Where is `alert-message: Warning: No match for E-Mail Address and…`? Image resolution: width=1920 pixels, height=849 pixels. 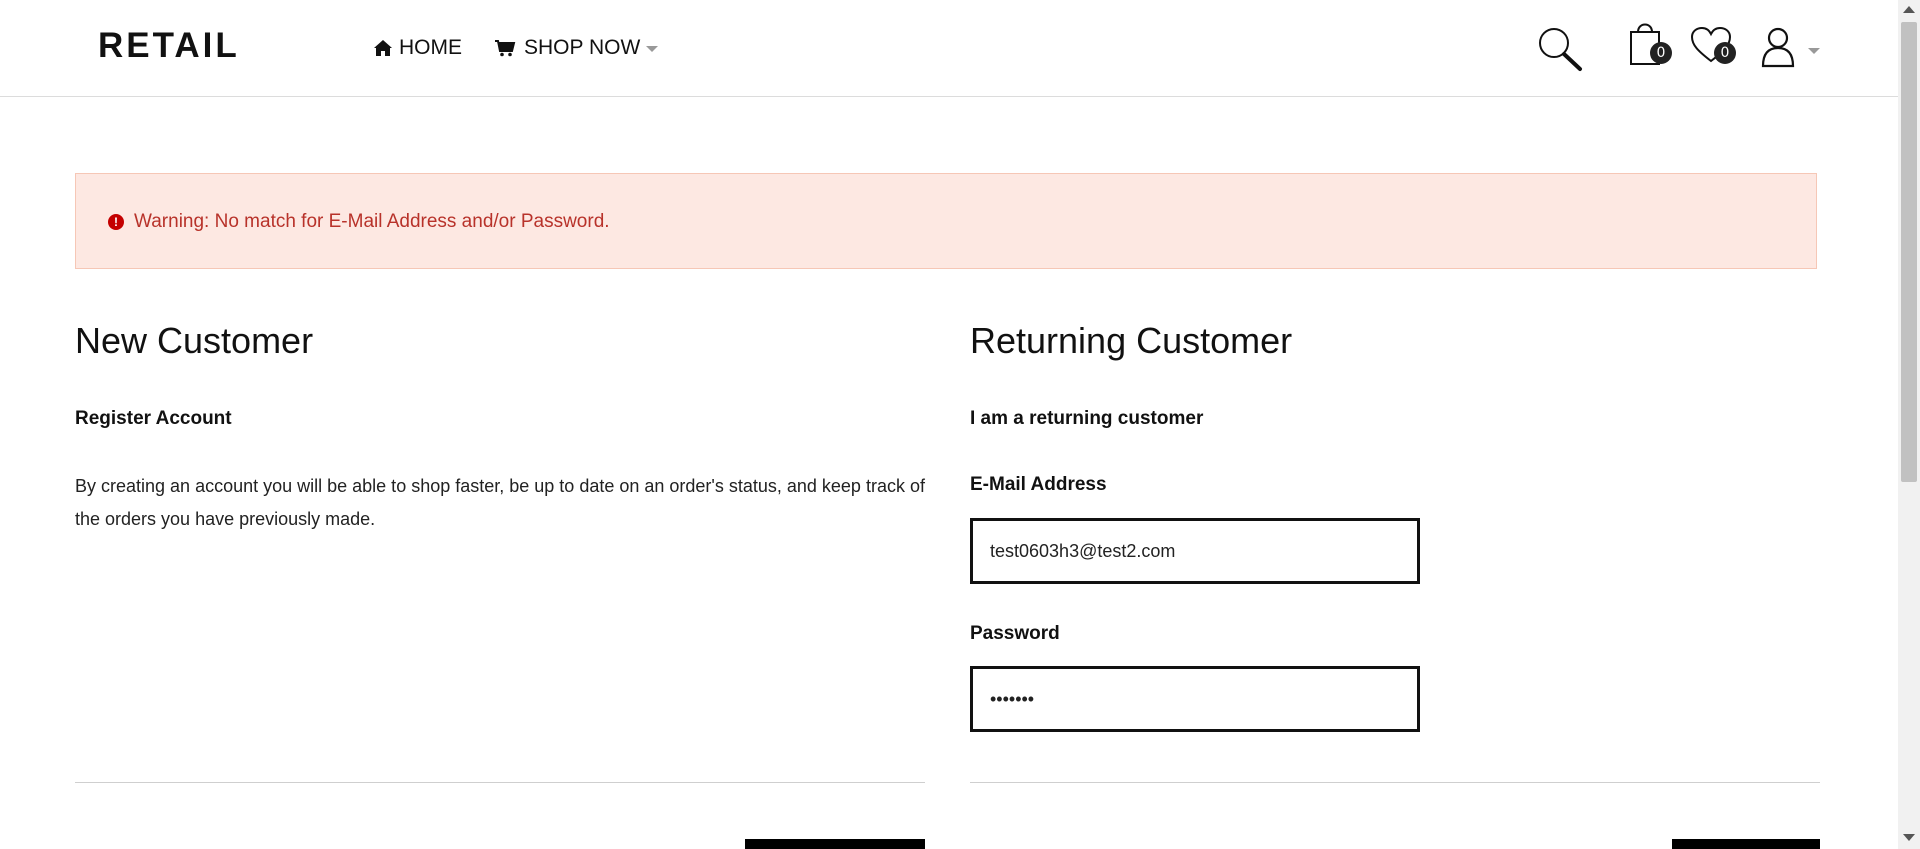
alert-message: Warning: No match for E-Mail Address and… is located at coordinates (372, 221).